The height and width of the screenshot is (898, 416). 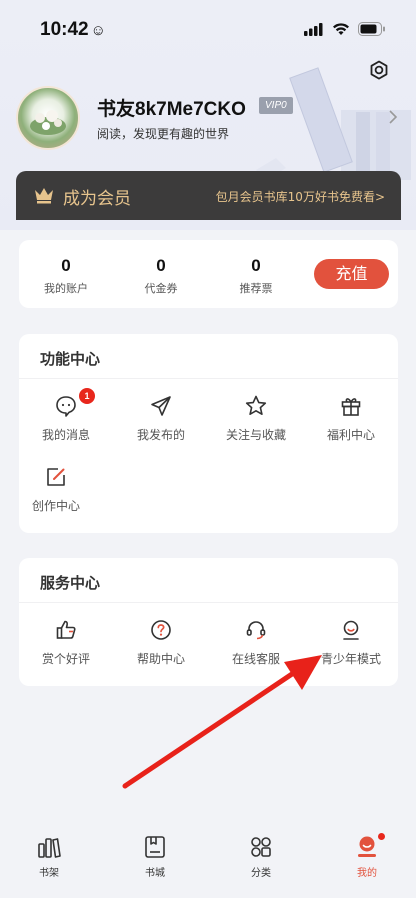 I want to click on my-messages-item: 1 我的消息, so click(x=66, y=415).